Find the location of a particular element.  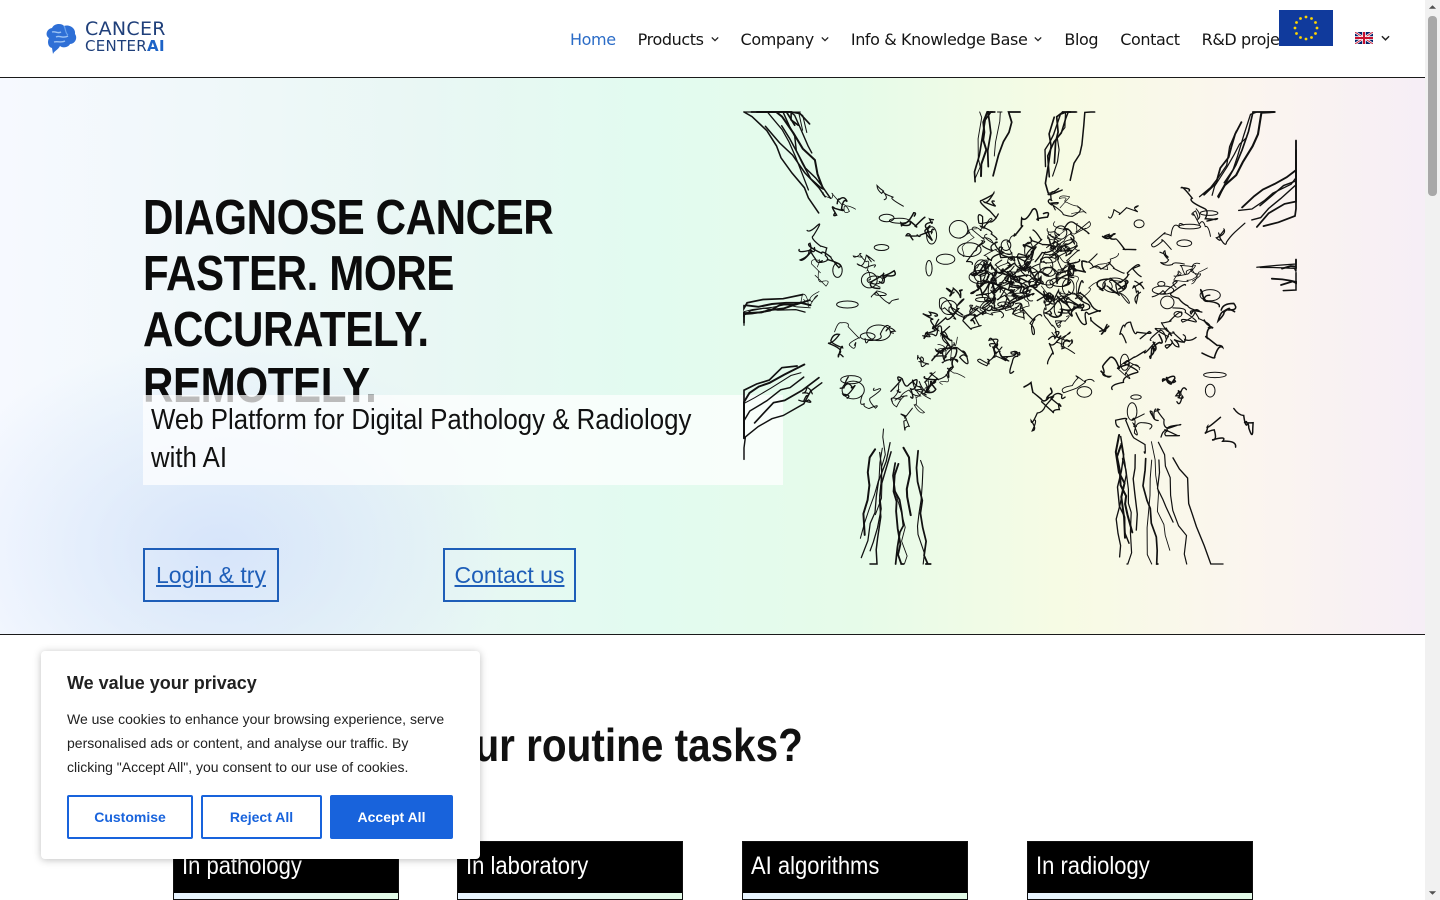

nav-item-company: Company is located at coordinates (785, 39).